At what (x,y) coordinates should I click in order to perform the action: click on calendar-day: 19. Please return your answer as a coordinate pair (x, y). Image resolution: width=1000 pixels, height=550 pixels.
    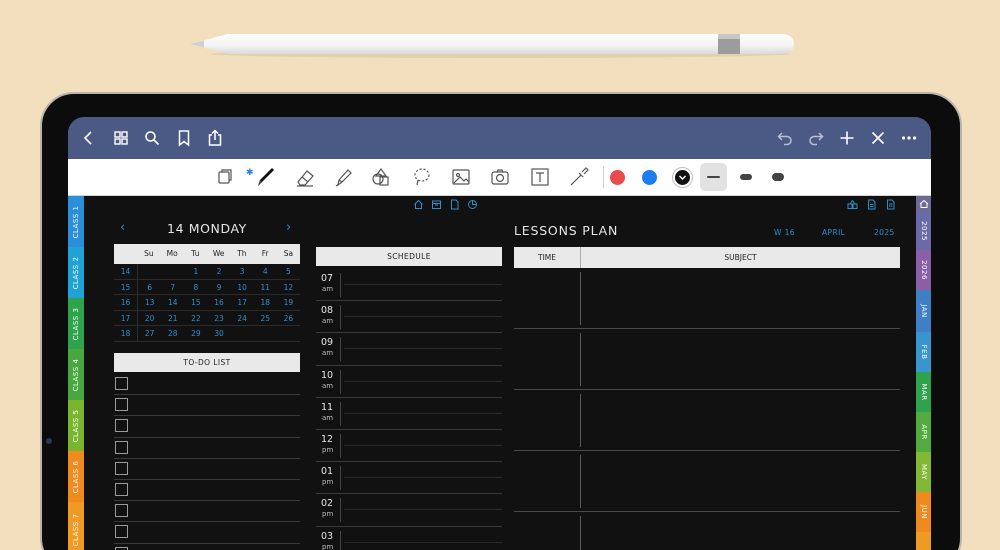
    Looking at the image, I should click on (288, 302).